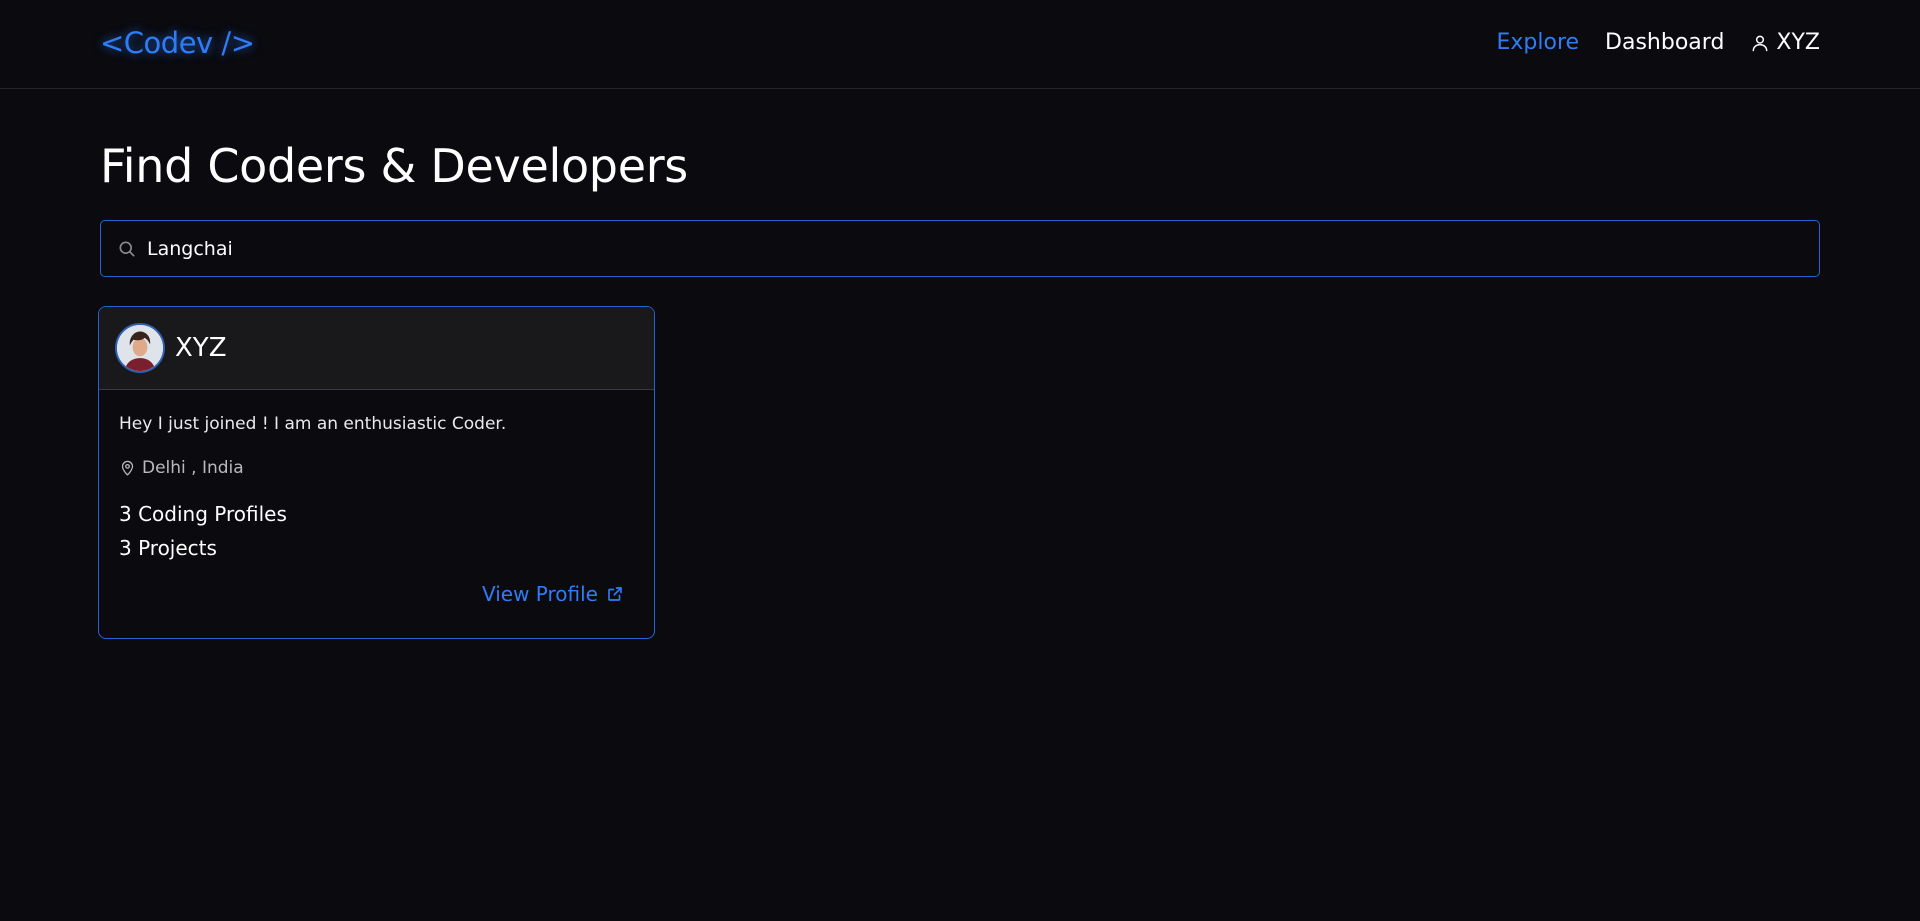 The image size is (1920, 921). What do you see at coordinates (376, 468) in the screenshot?
I see `user-location: Delhi , India` at bounding box center [376, 468].